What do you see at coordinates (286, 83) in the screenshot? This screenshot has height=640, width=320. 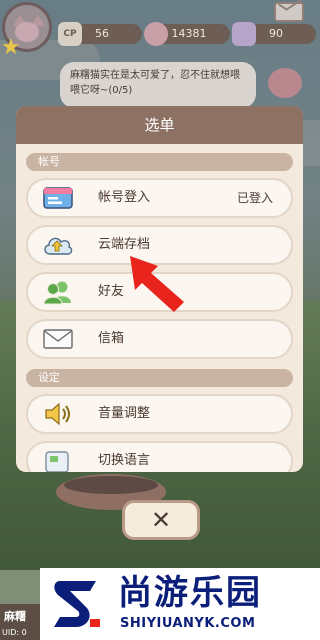 I see `cat-character` at bounding box center [286, 83].